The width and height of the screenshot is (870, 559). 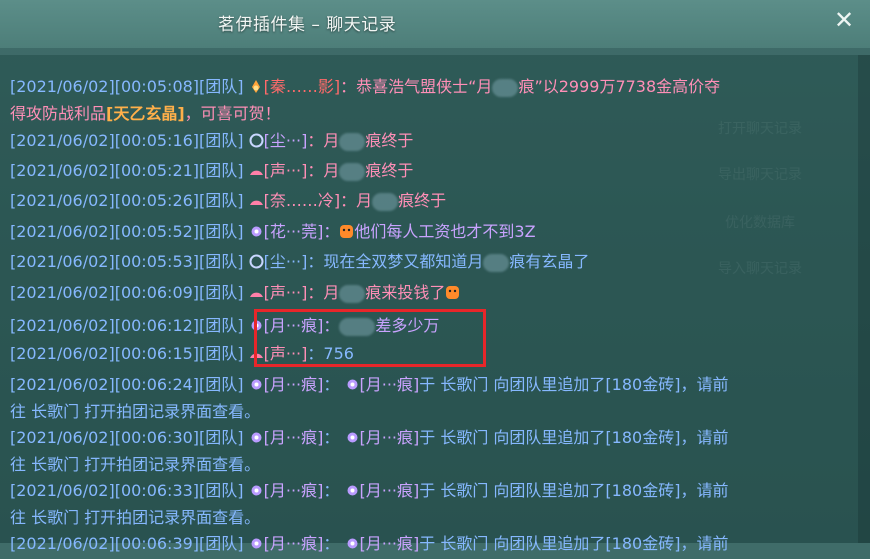 I want to click on timestamp: [2021/06/02][00:06:15], so click(x=105, y=353).